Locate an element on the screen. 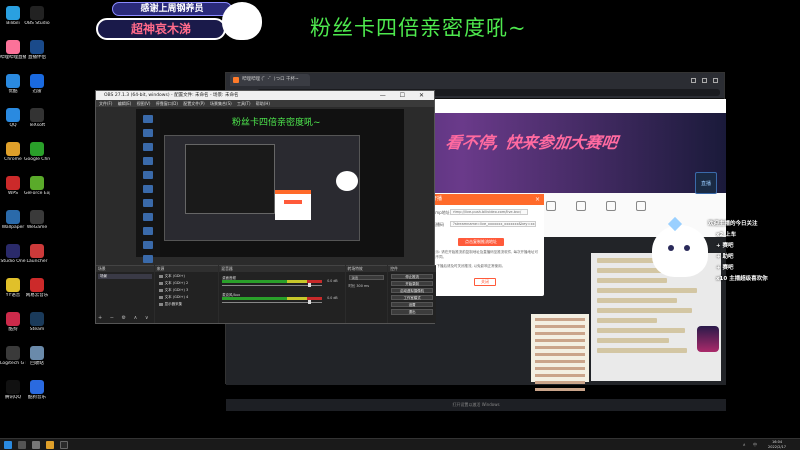 The height and width of the screenshot is (450, 800). desktop-icon: 优酷 is located at coordinates (13, 84).